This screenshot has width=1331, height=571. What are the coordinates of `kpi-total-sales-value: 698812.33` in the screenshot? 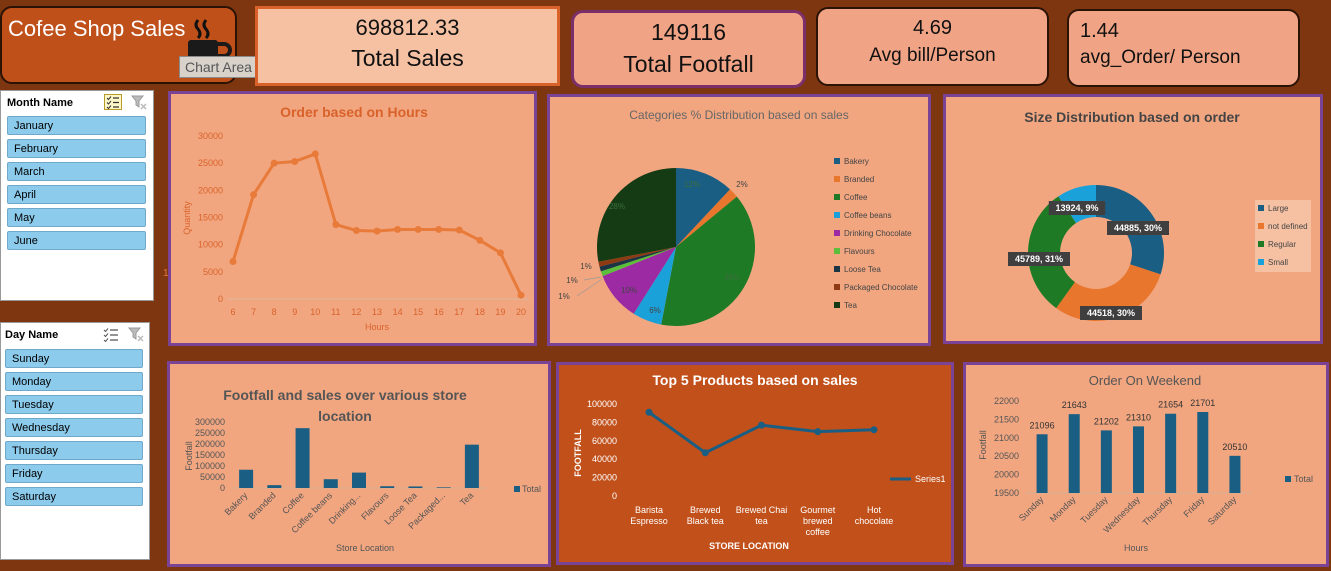 It's located at (407, 27).